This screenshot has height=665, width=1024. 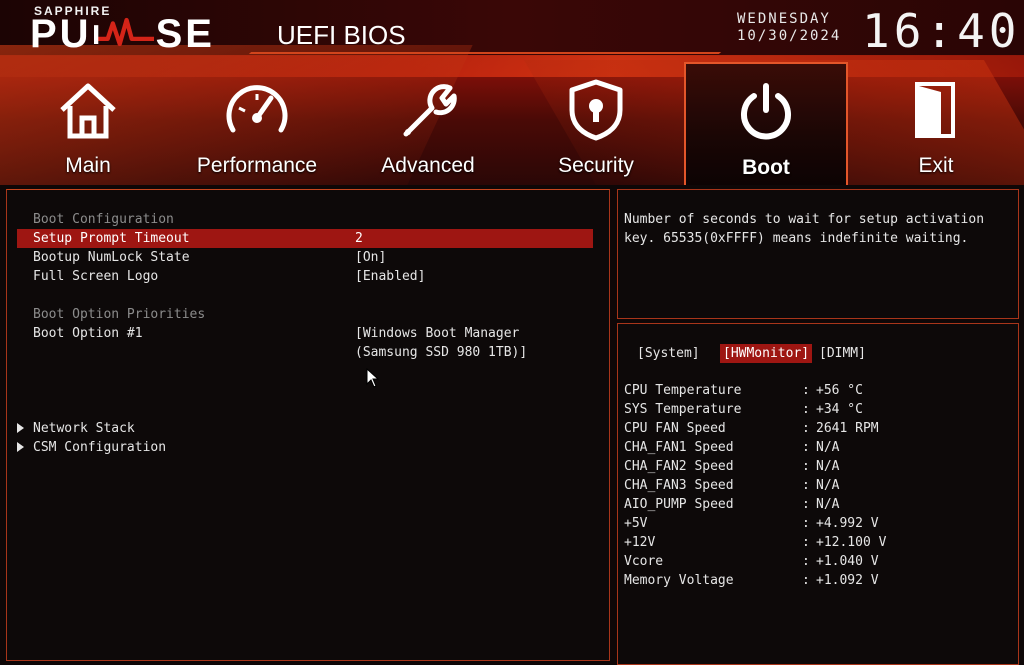 I want to click on speedometer-icon, so click(x=257, y=109).